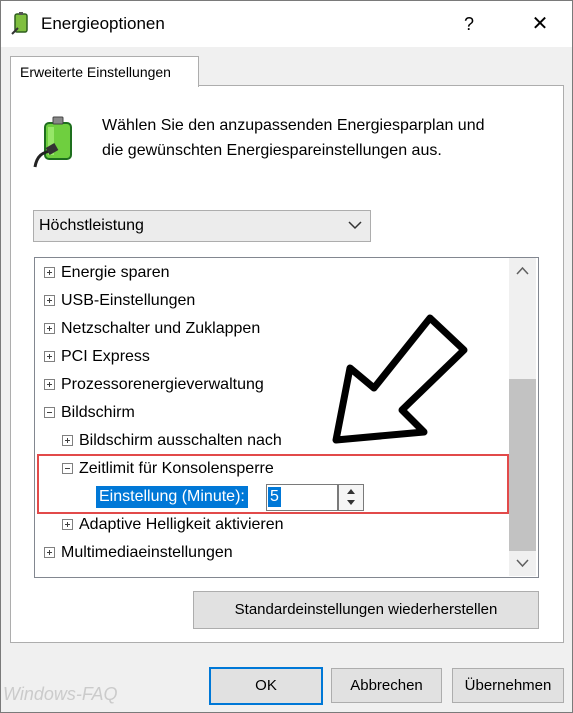 Image resolution: width=573 pixels, height=713 pixels. I want to click on chevron-down-icon, so click(355, 225).